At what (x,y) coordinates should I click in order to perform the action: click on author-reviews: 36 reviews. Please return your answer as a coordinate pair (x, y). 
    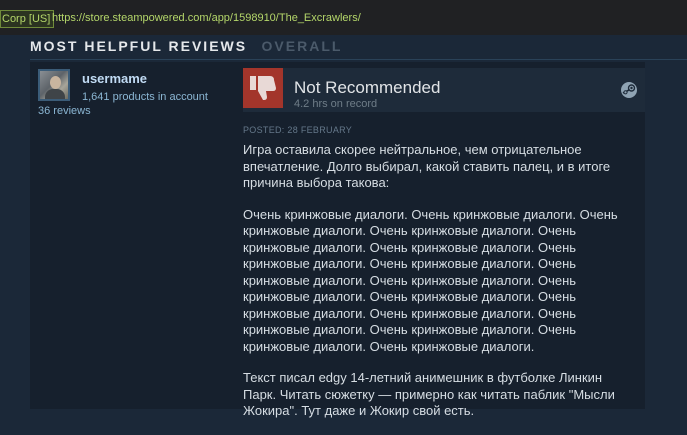
    Looking at the image, I should click on (64, 111).